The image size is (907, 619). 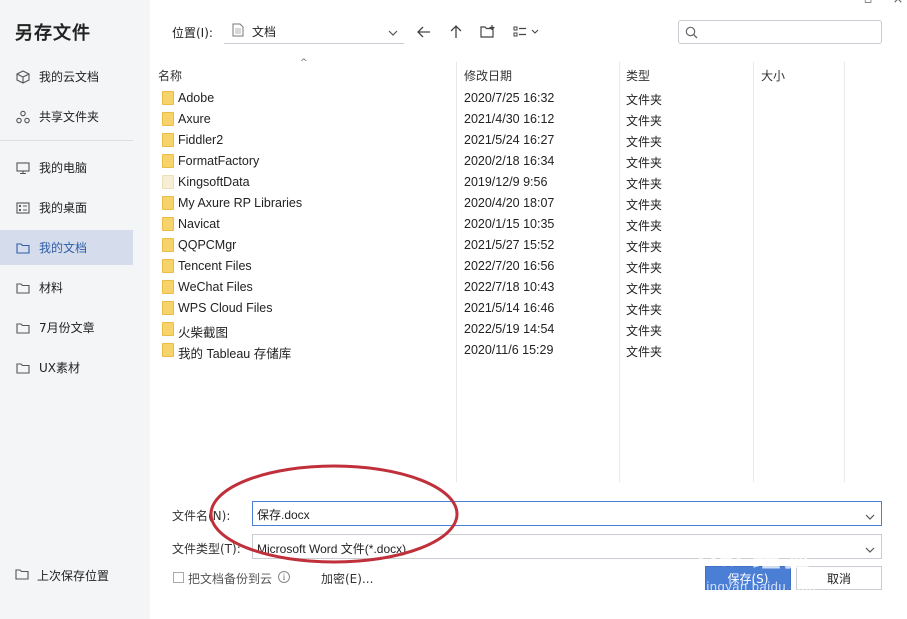 I want to click on table-row: KingsoftData 2019/12/9 9:56 文件夹, so click(x=498, y=181).